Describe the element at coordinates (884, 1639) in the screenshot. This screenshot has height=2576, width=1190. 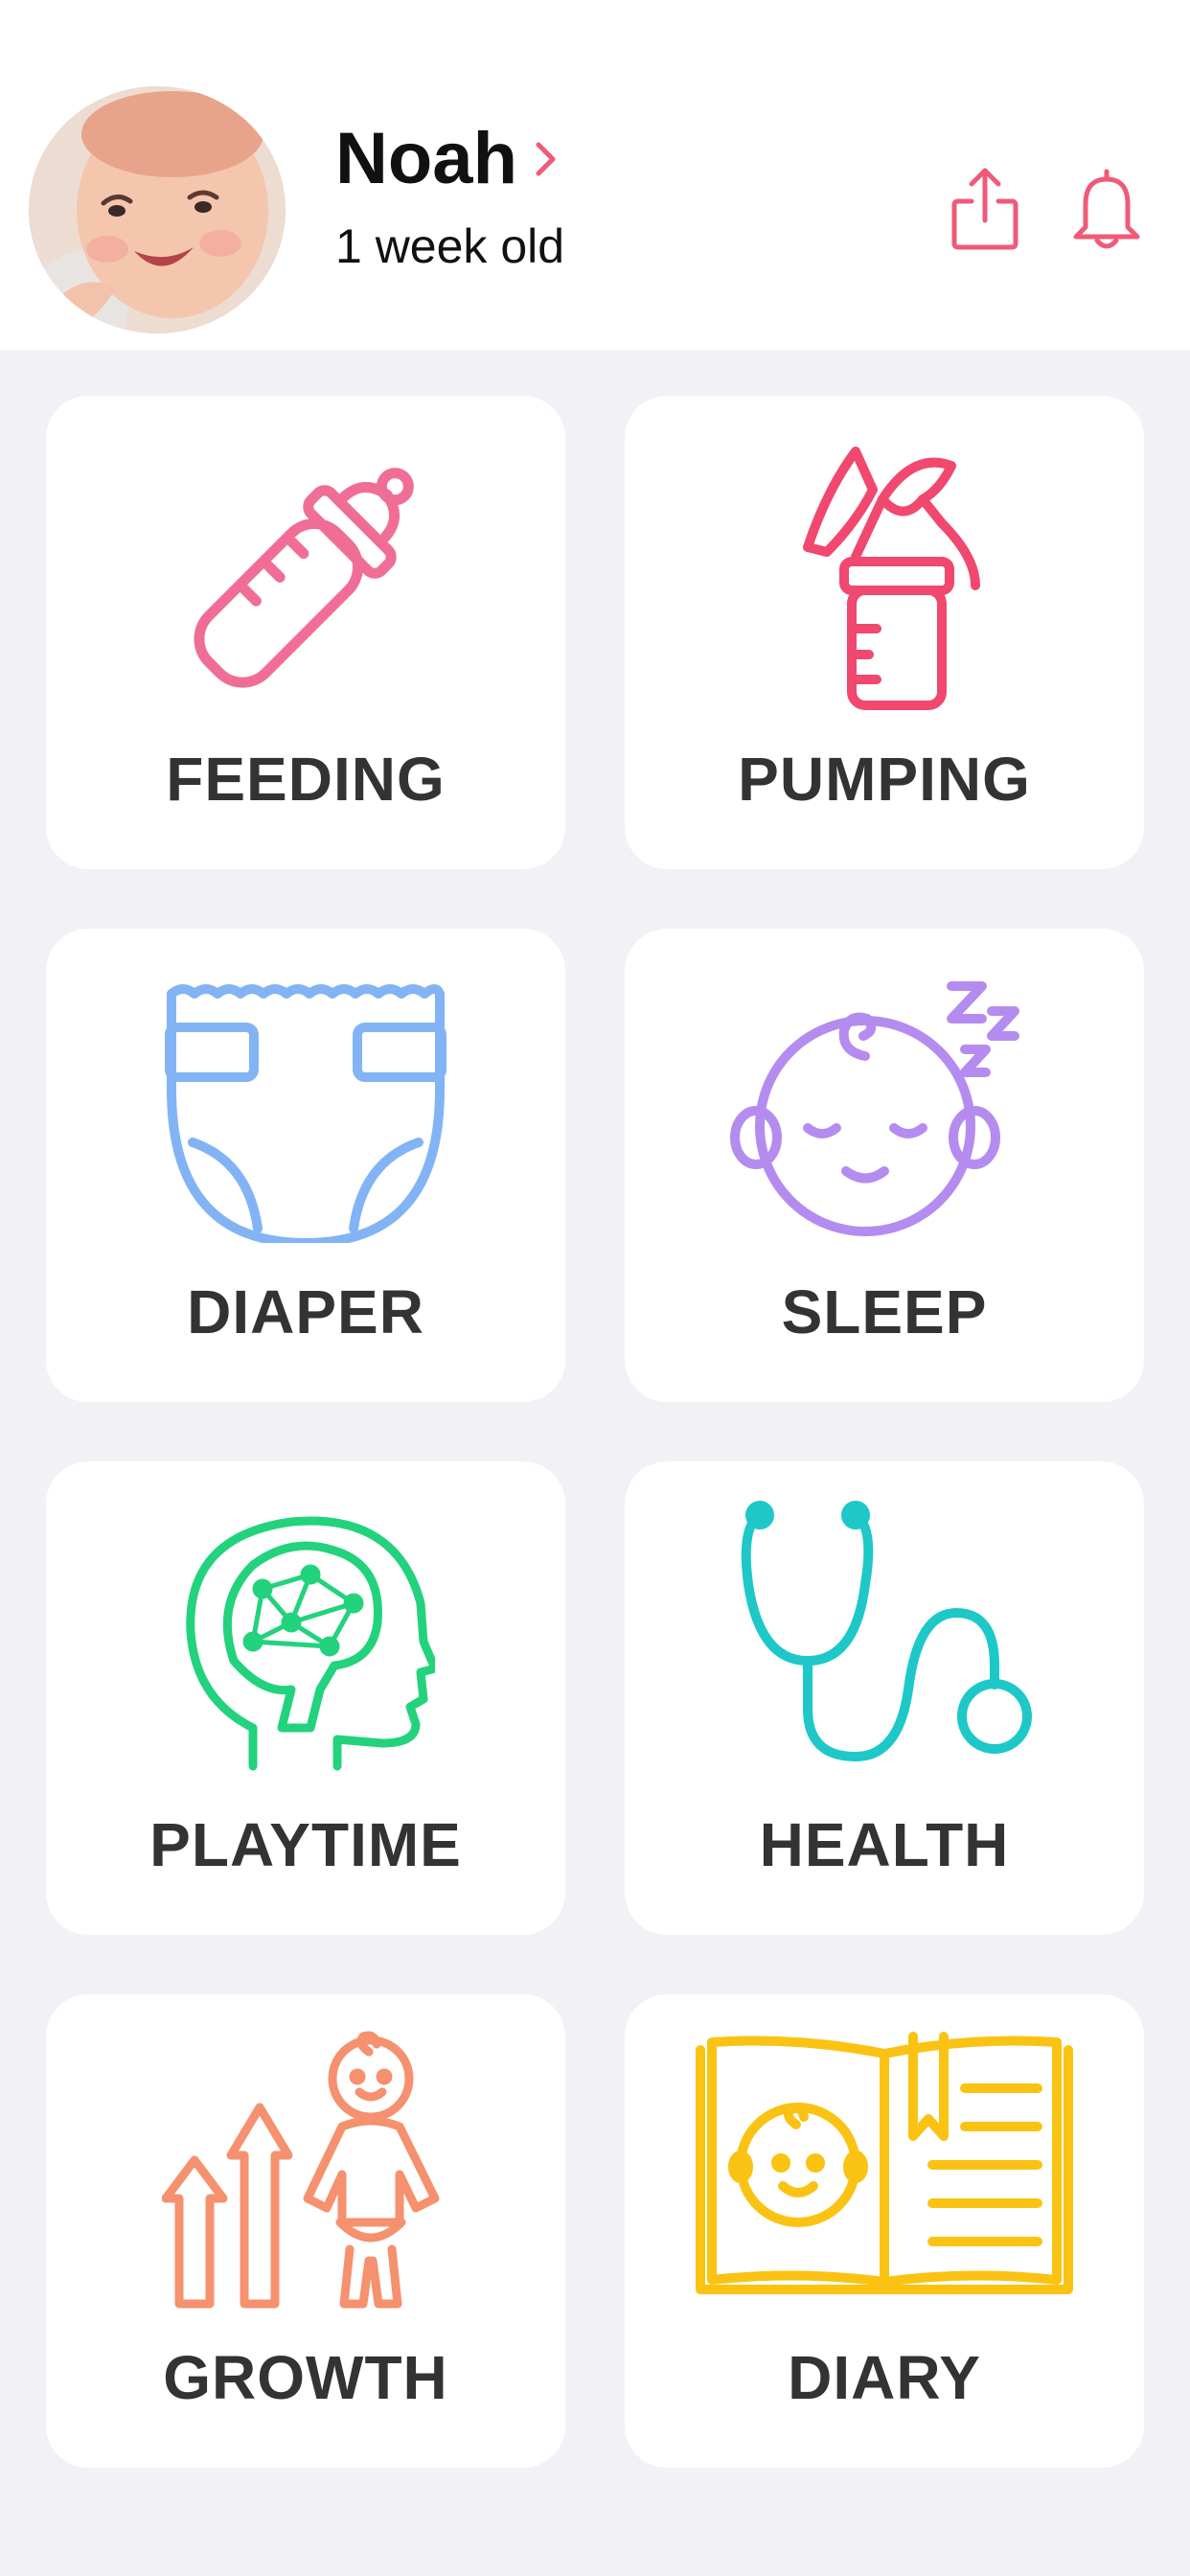
I see `stethoscope-icon` at that location.